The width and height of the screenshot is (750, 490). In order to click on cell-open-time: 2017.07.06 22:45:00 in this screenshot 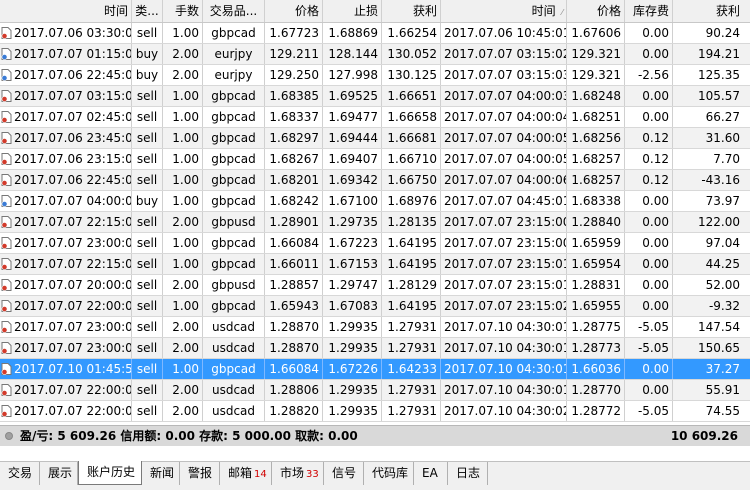, I will do `click(66, 180)`.